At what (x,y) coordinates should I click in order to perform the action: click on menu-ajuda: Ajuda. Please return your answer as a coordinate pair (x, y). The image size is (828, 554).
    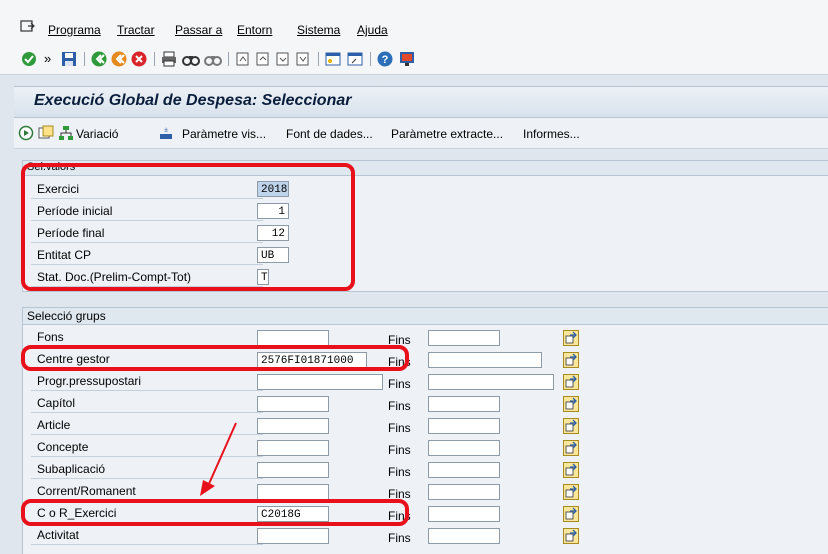
    Looking at the image, I should click on (372, 30).